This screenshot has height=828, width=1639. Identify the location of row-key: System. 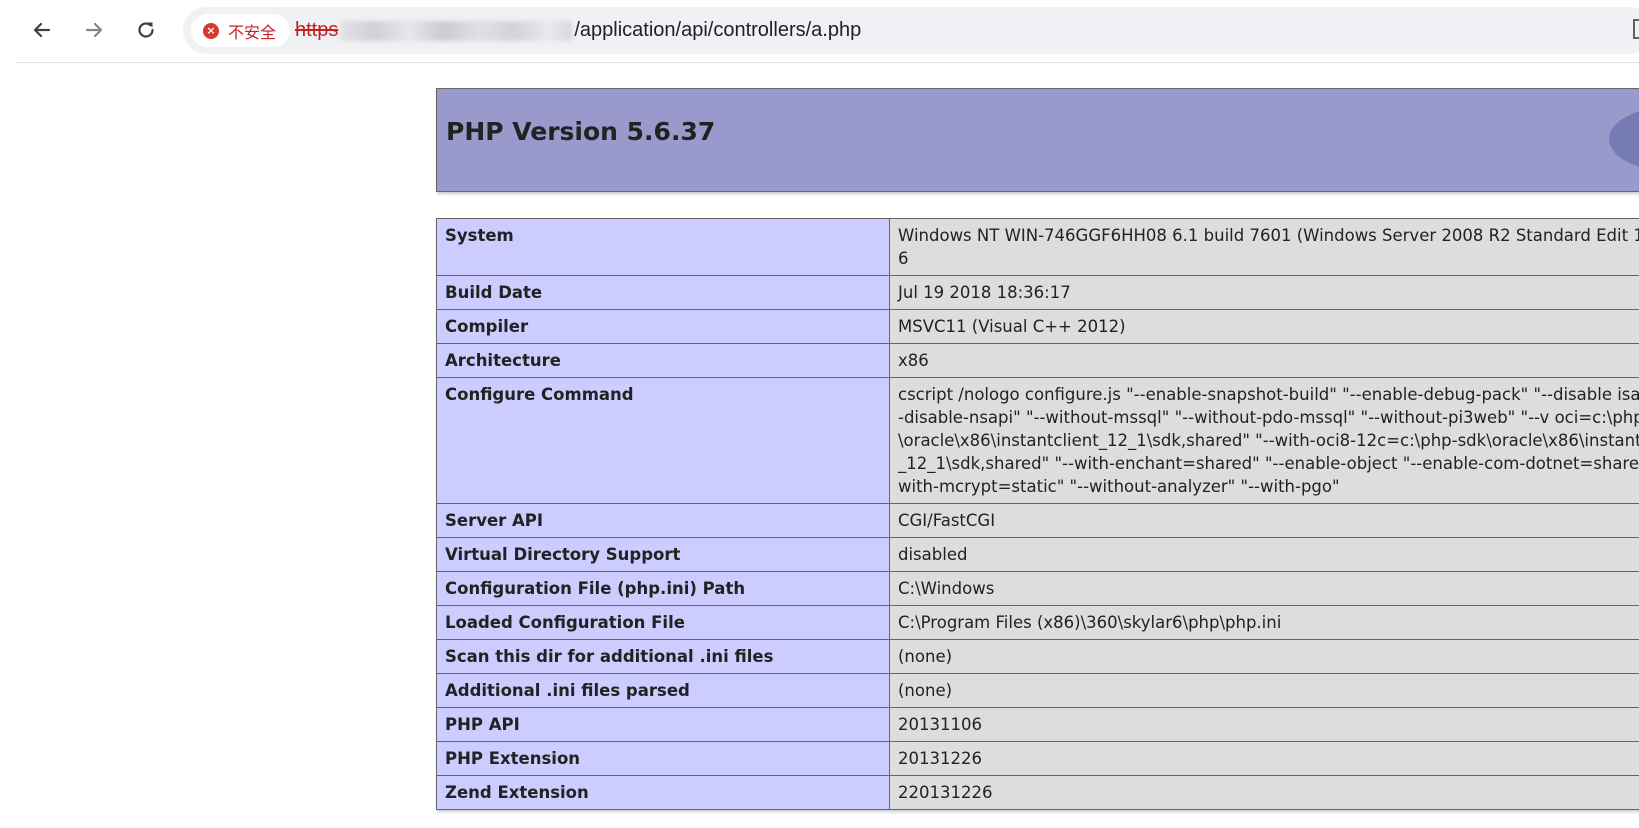
(663, 247).